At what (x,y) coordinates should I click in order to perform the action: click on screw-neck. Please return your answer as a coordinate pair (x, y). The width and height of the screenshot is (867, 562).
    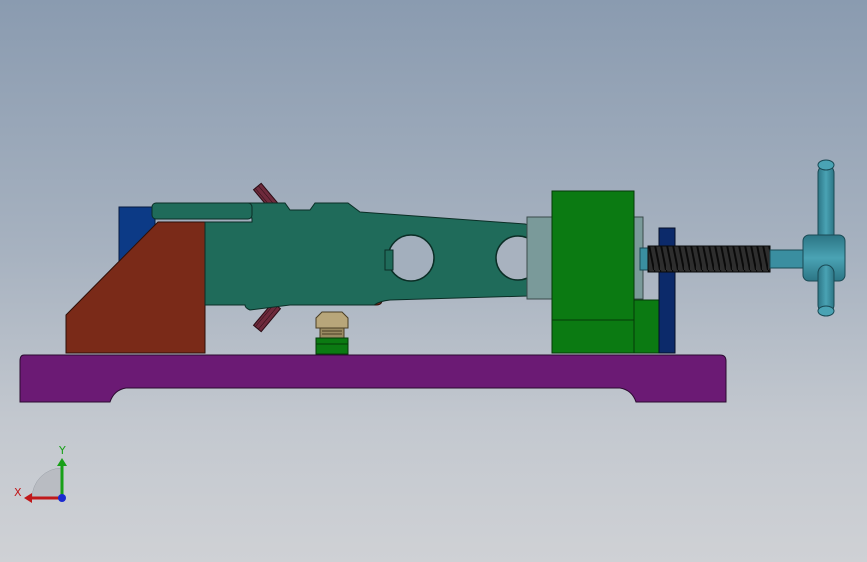
    Looking at the image, I should click on (788, 259).